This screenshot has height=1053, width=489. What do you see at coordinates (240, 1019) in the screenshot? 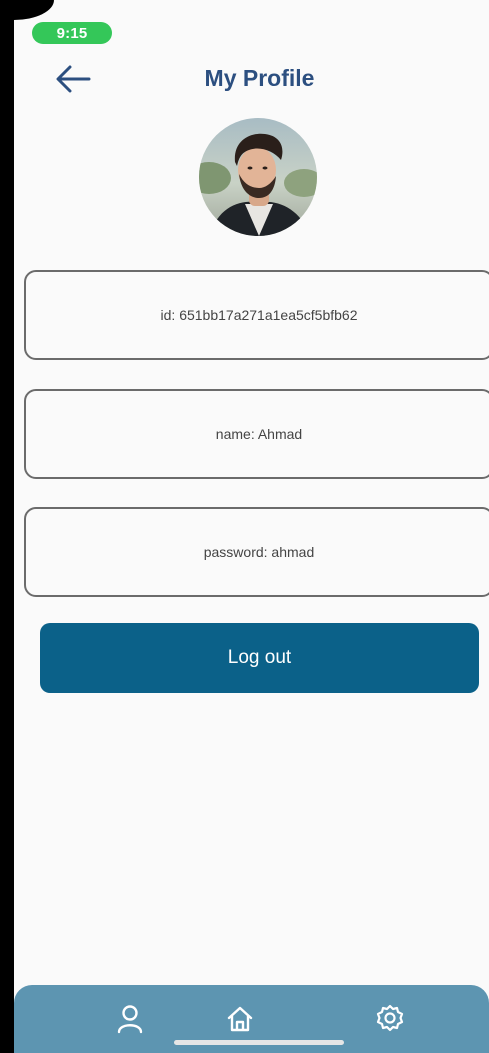
I see `home-icon` at bounding box center [240, 1019].